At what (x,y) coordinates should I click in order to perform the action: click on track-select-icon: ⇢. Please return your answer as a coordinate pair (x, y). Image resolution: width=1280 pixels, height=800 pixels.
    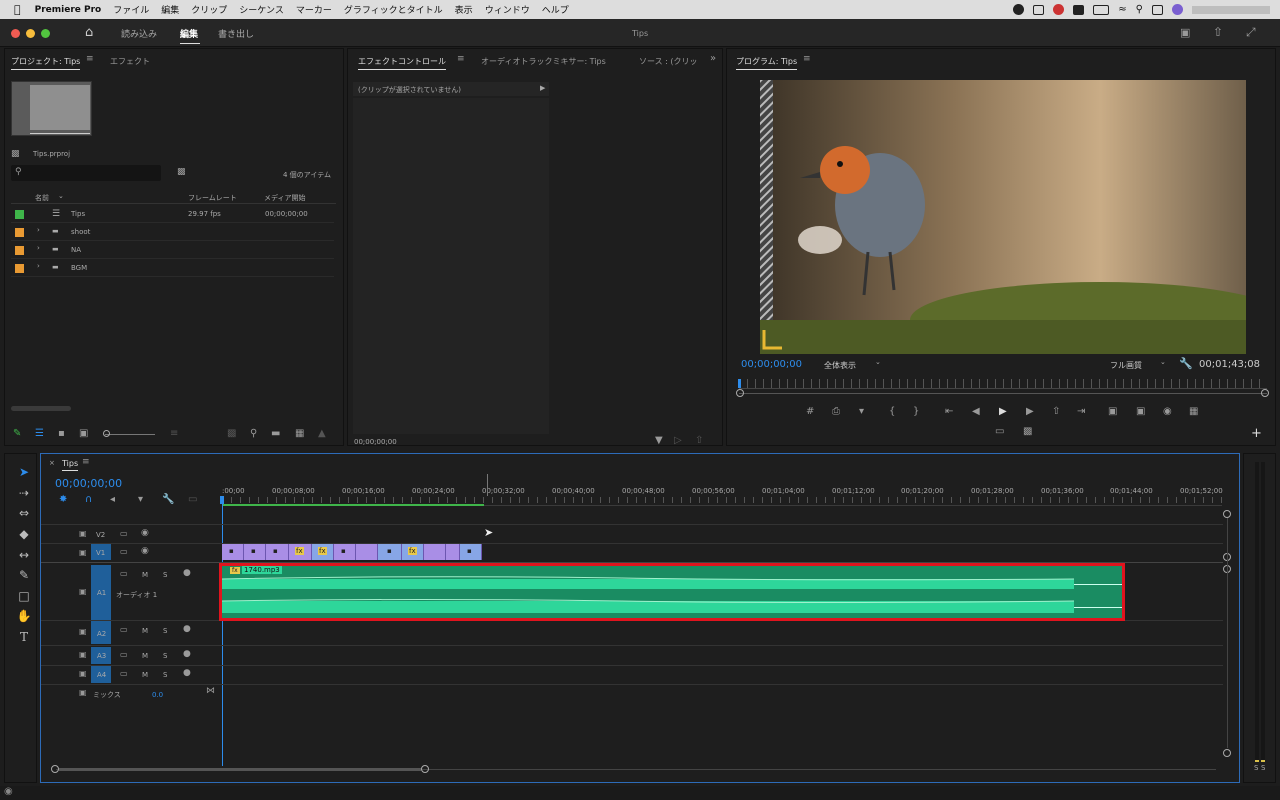
    Looking at the image, I should click on (24, 493).